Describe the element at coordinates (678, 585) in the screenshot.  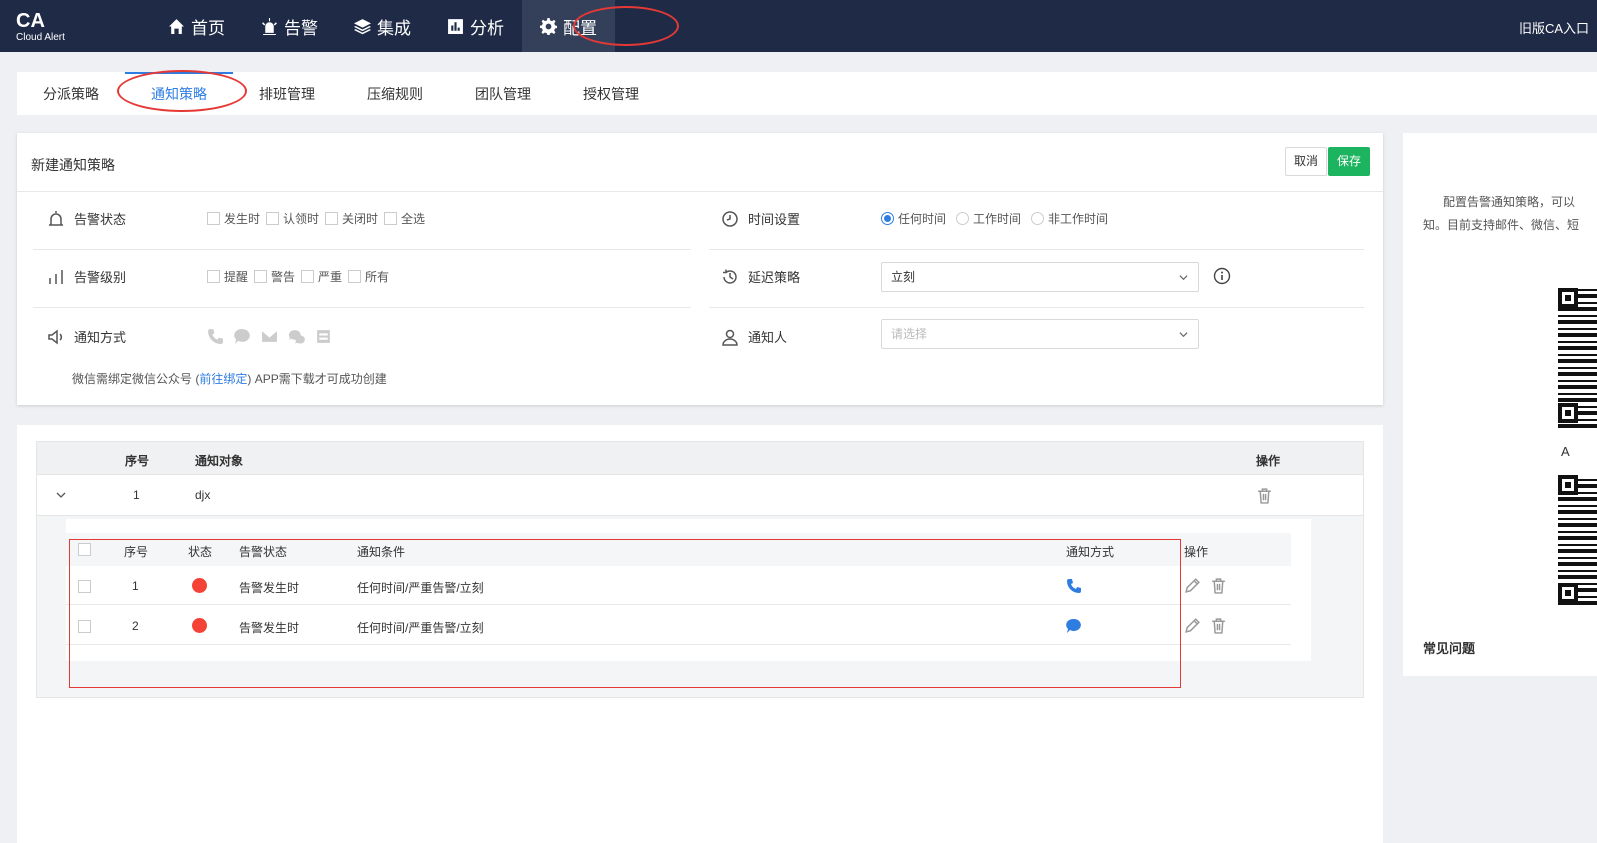
I see `table-row: 1 告警发生时 任何时间/严重告警/立刻` at that location.